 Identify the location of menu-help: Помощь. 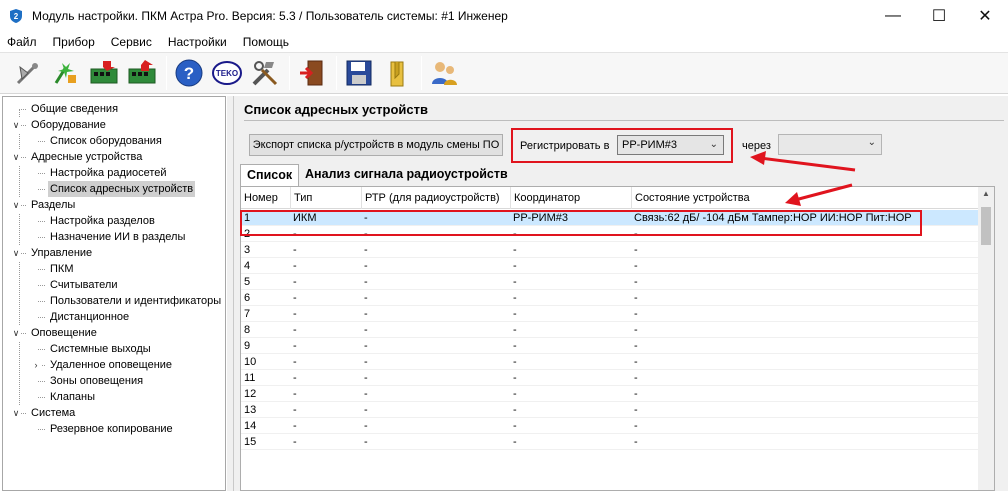
(266, 42).